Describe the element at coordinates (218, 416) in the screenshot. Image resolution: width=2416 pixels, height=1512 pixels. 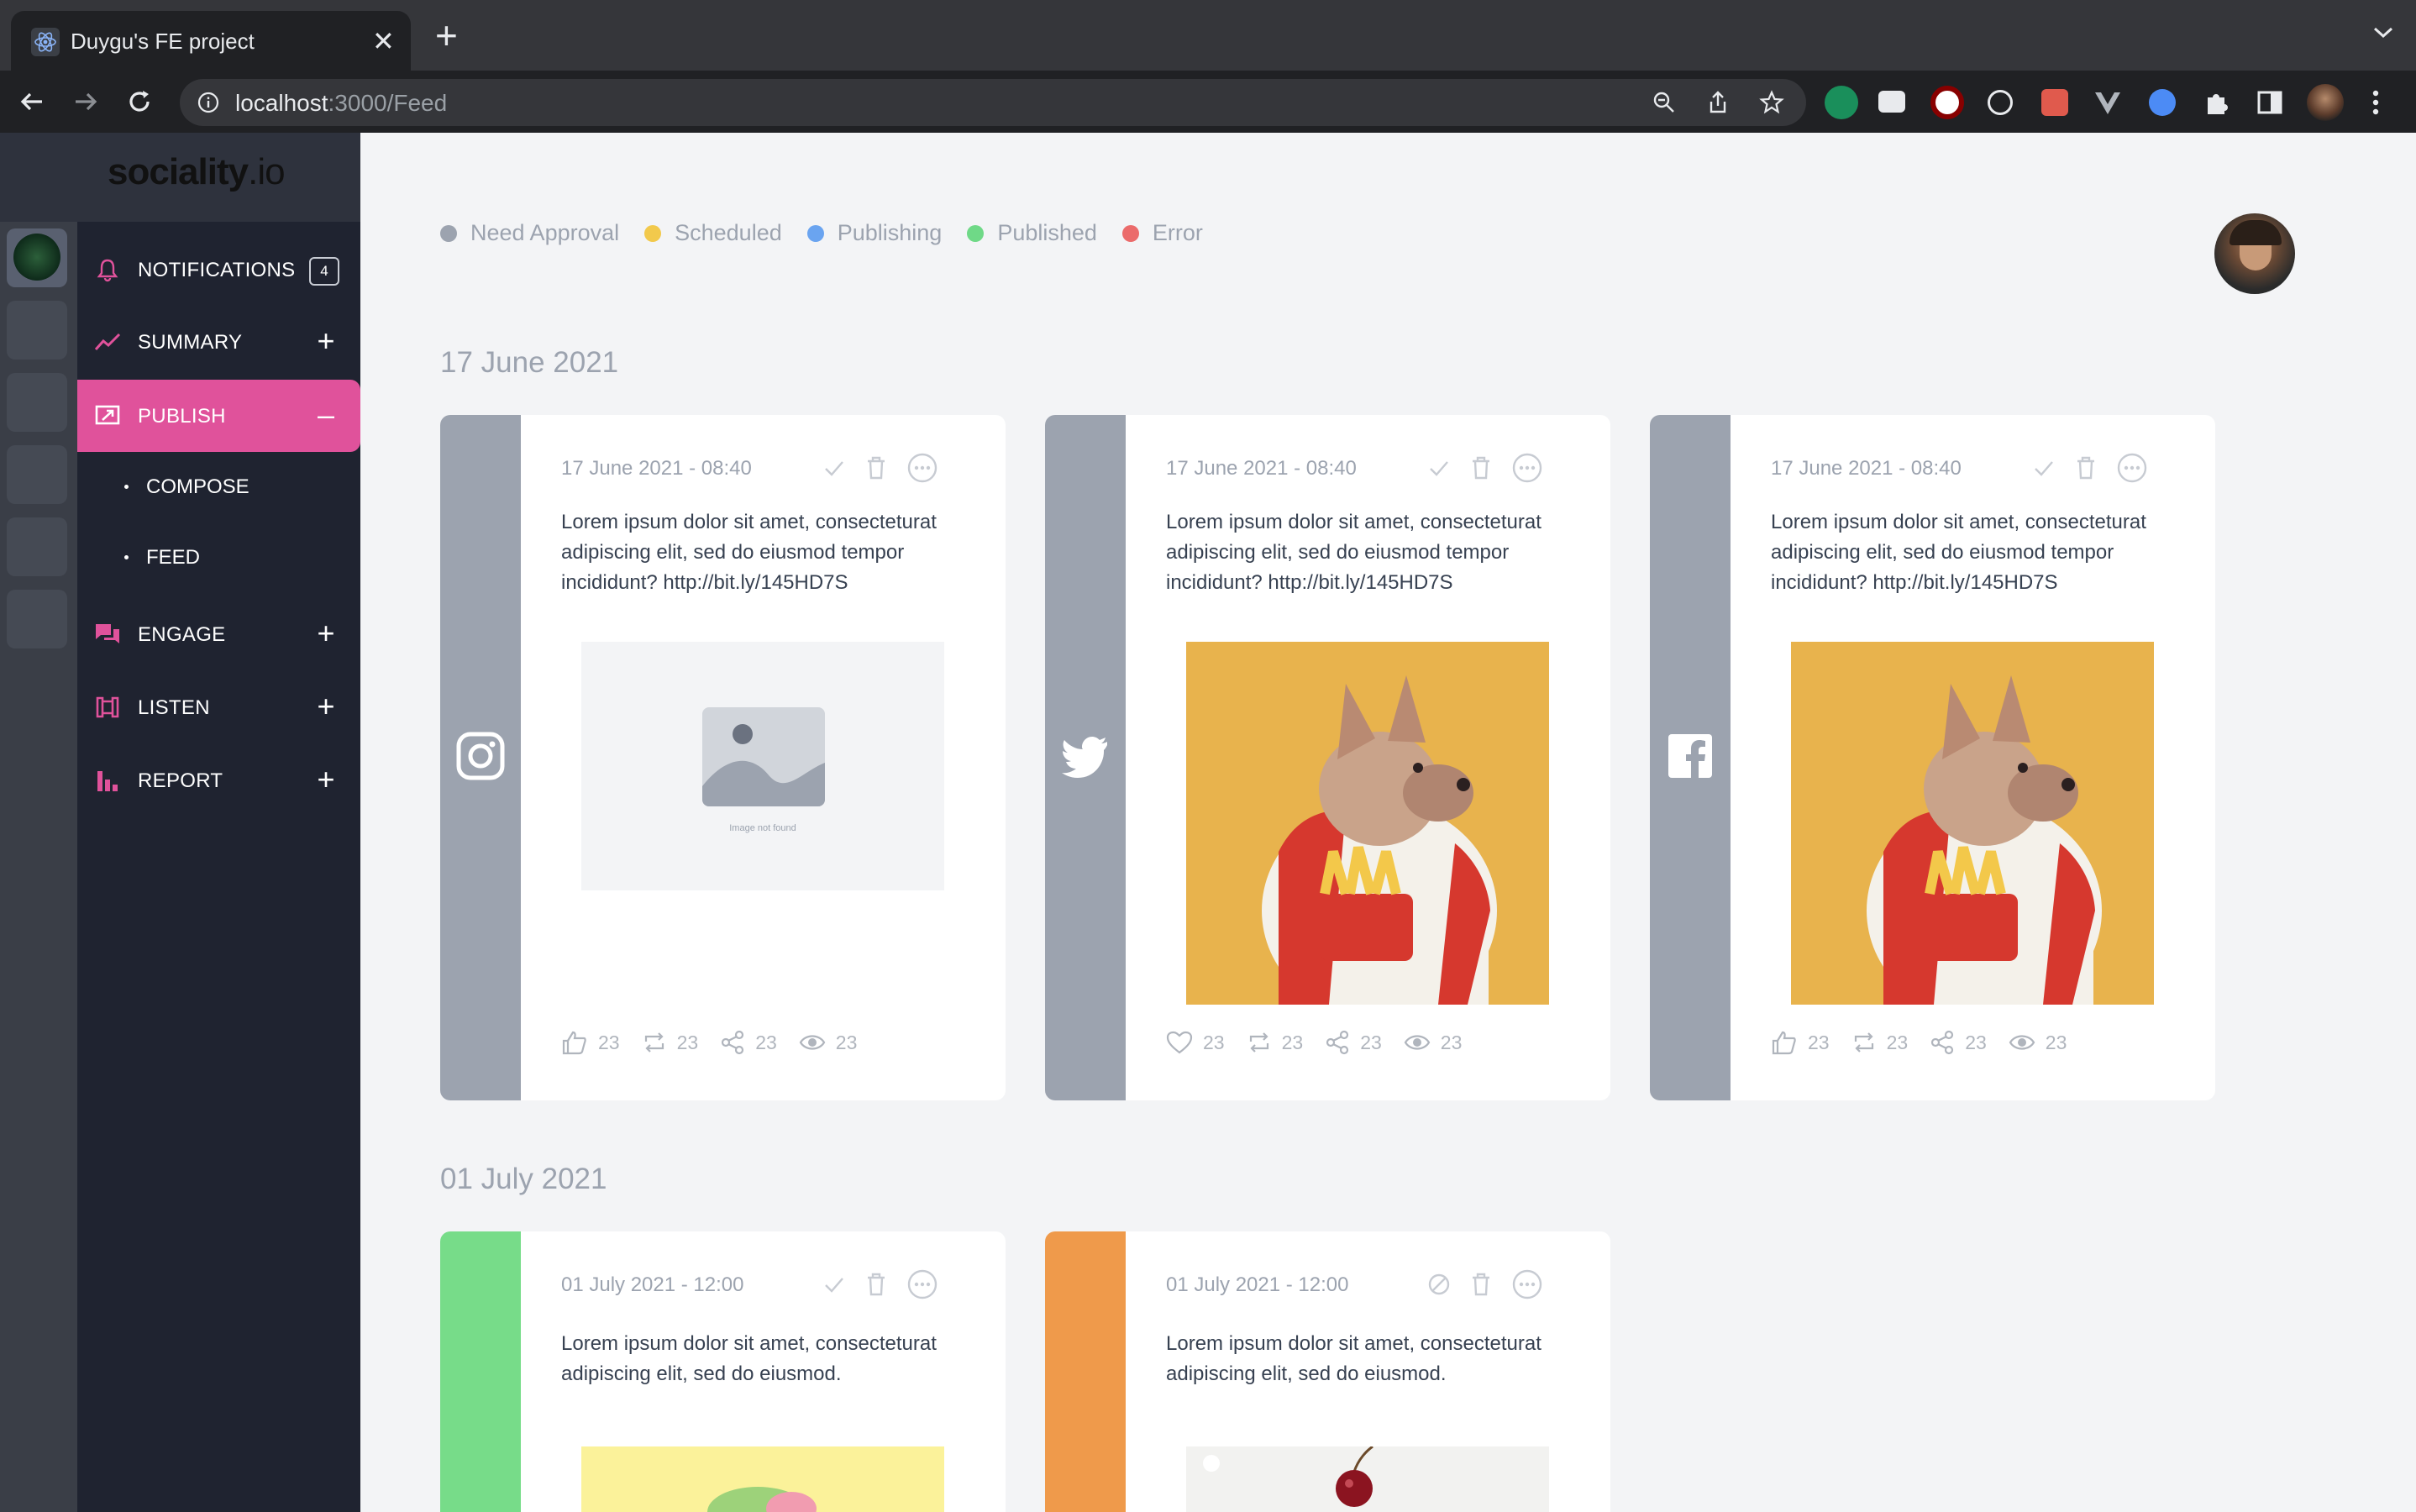
I see `sidebar-item-publish: PUBLISH –` at that location.